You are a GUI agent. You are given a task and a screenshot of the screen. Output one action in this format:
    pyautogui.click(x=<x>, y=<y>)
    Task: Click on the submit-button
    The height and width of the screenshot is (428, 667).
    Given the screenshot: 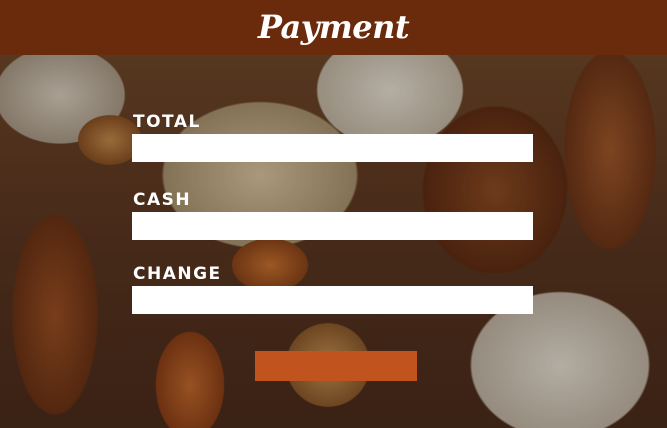 What is the action you would take?
    pyautogui.click(x=336, y=366)
    